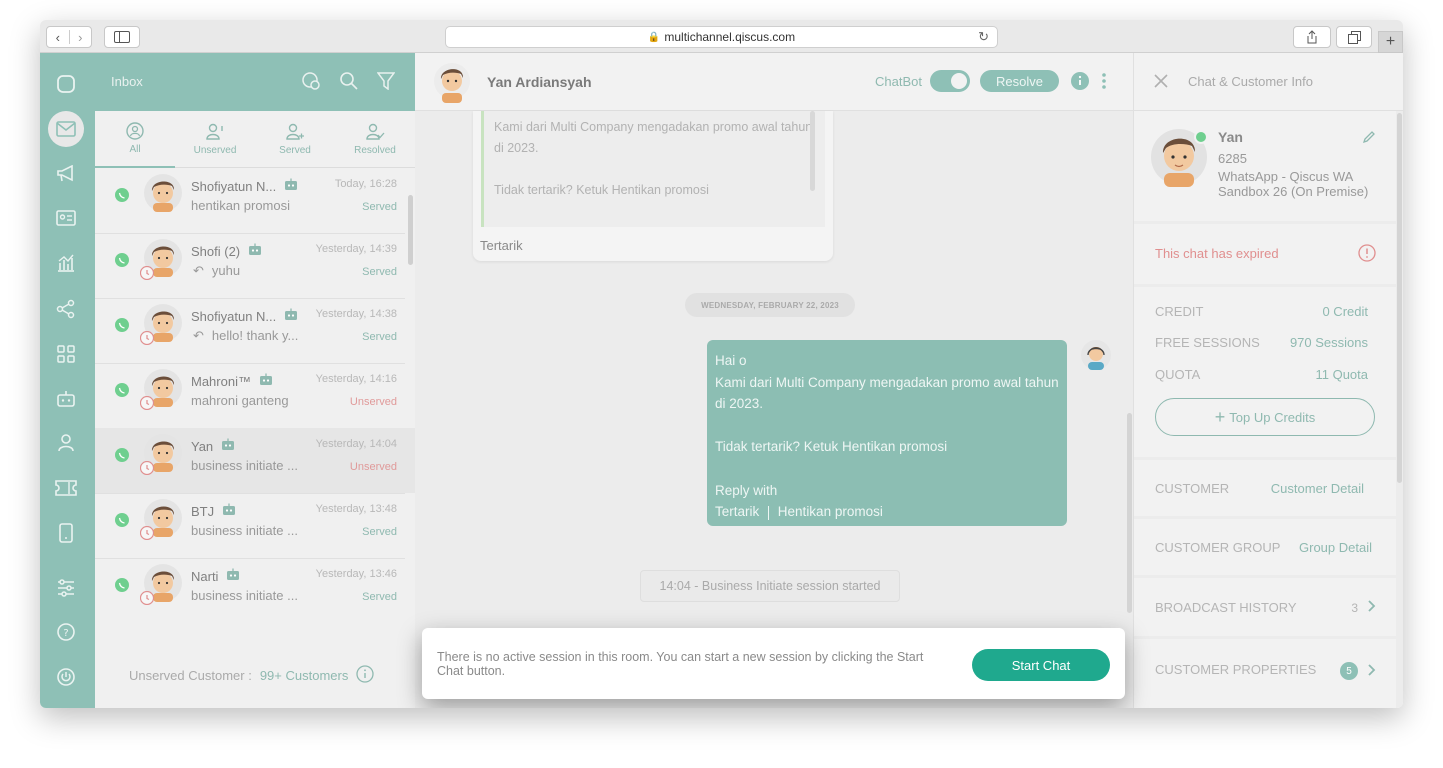 Image resolution: width=1443 pixels, height=768 pixels. What do you see at coordinates (386, 83) in the screenshot?
I see `filter-icon` at bounding box center [386, 83].